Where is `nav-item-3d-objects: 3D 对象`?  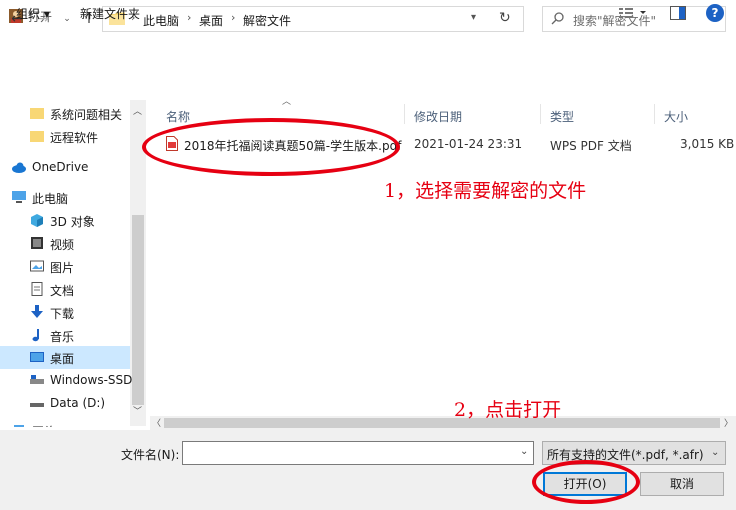
nav-item-3d-objects: 3D 对象 is located at coordinates (65, 220).